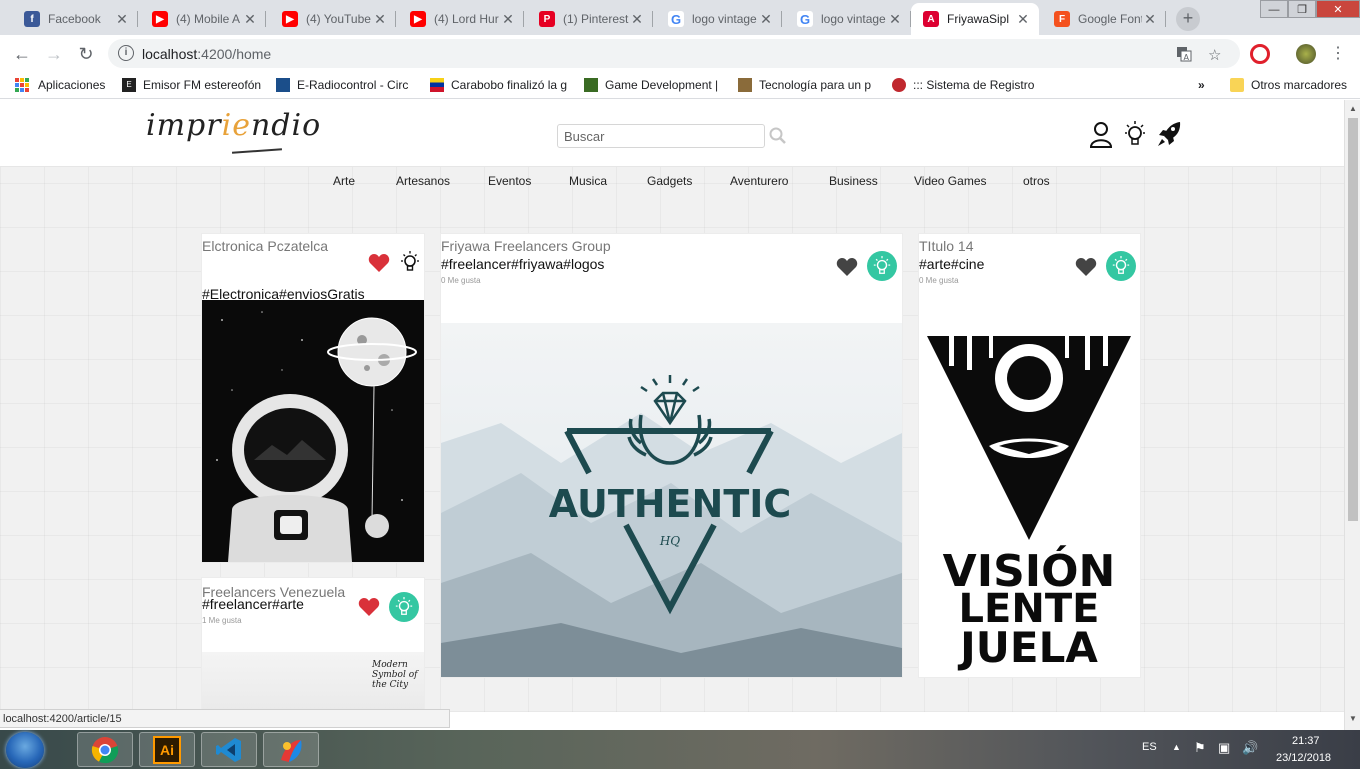 This screenshot has width=1360, height=769. I want to click on more-bookmarks-label: », so click(1201, 85).